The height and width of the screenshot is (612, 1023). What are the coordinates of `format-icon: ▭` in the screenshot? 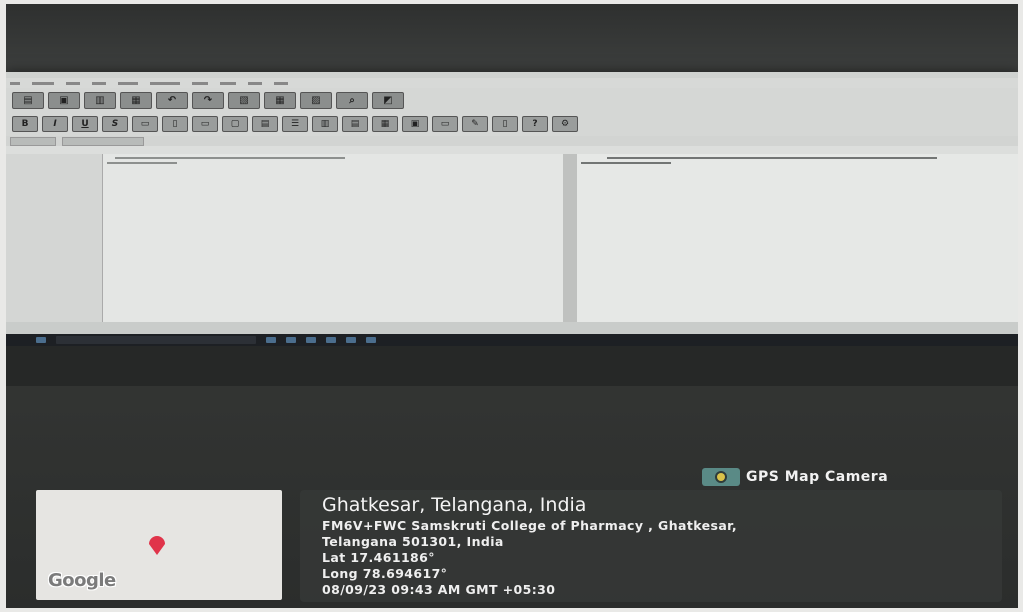 It's located at (145, 124).